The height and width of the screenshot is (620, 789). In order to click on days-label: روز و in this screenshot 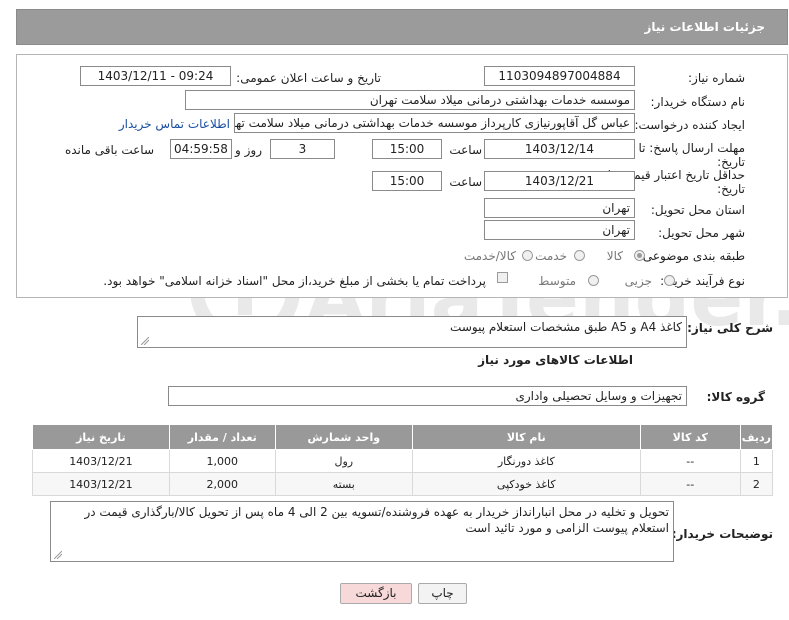, I will do `click(248, 150)`.